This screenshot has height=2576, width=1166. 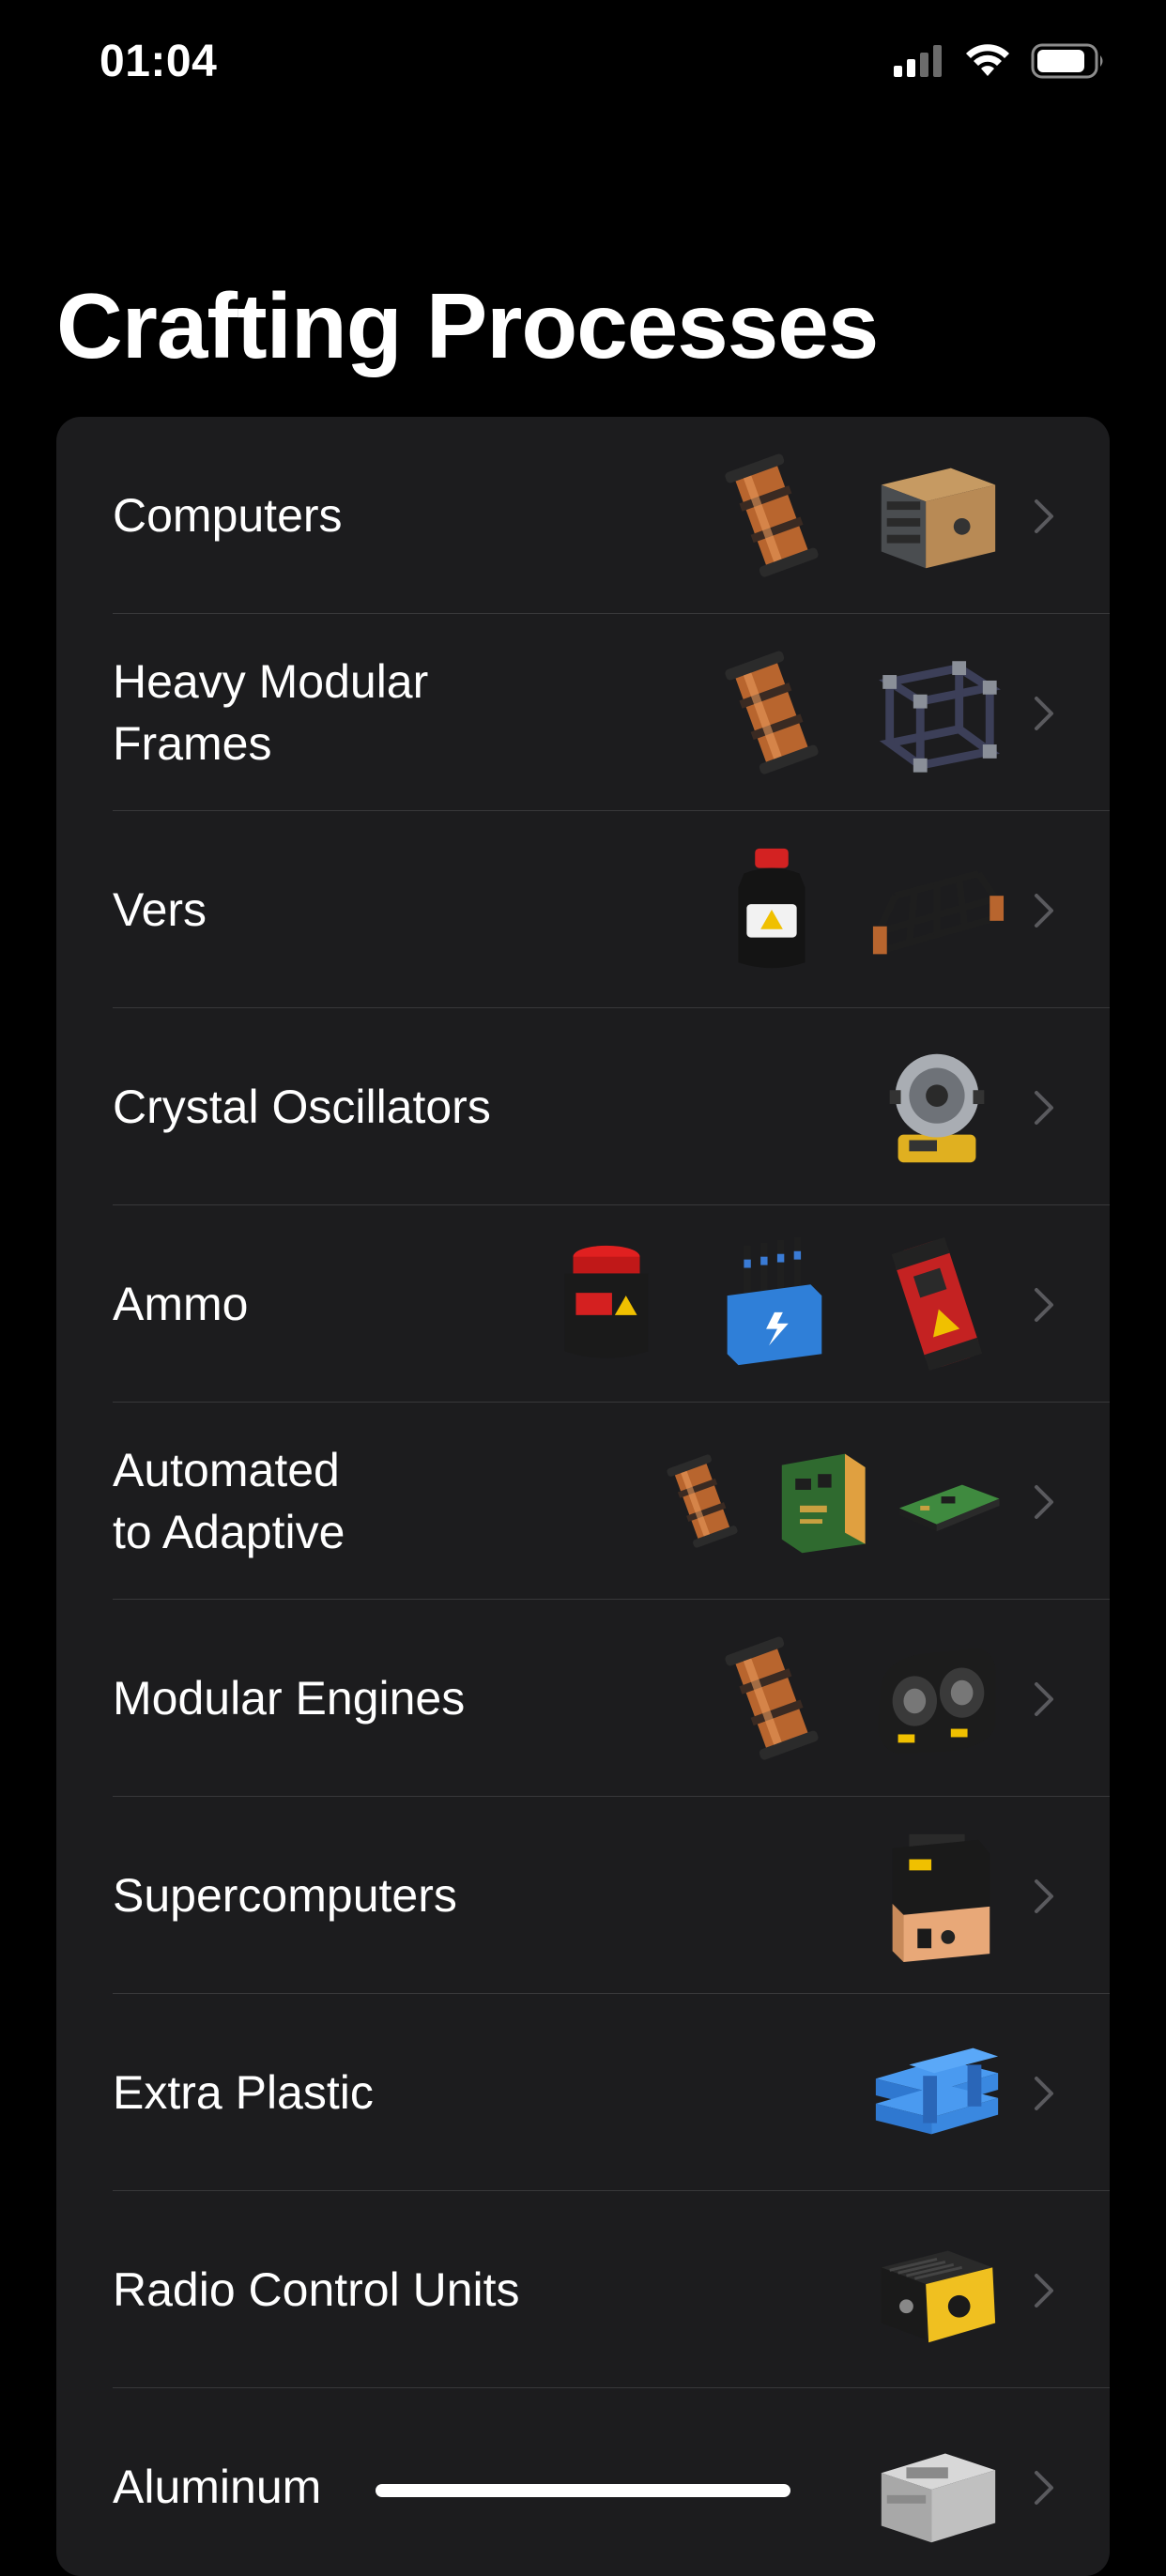 I want to click on row-modular-engines: Modular Engines, so click(x=583, y=1699).